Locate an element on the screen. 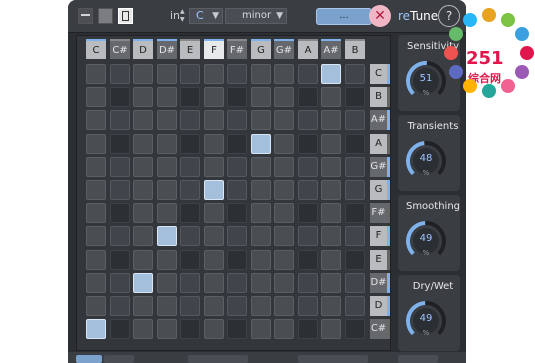 The image size is (535, 363). output-key: G is located at coordinates (380, 190).